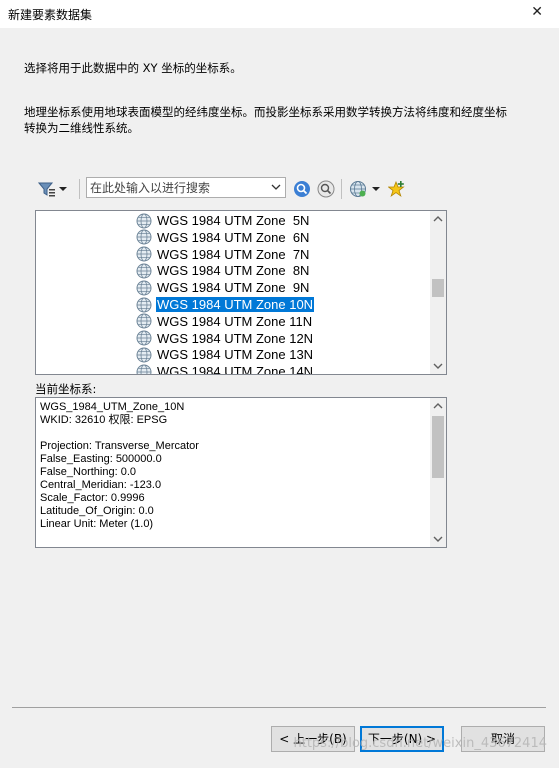 The height and width of the screenshot is (768, 559). I want to click on title-bar: 新建要素数据集 ✕, so click(279, 14).